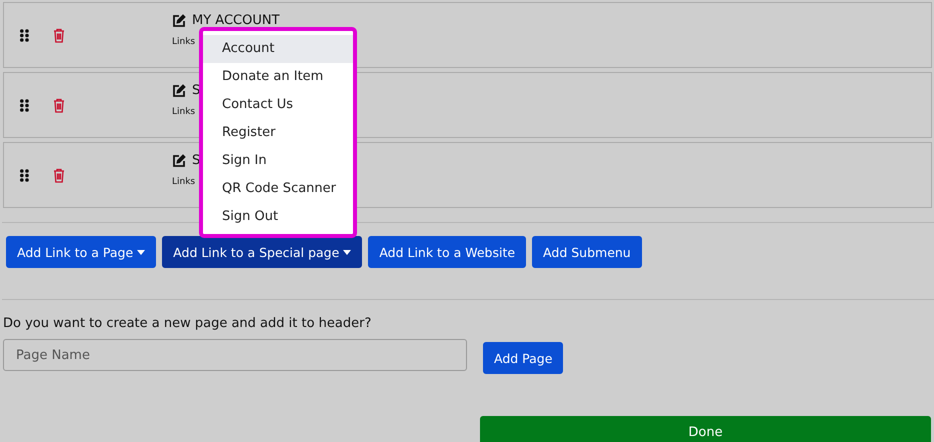 The width and height of the screenshot is (934, 442). What do you see at coordinates (523, 358) in the screenshot?
I see `add-page-button: Add Page` at bounding box center [523, 358].